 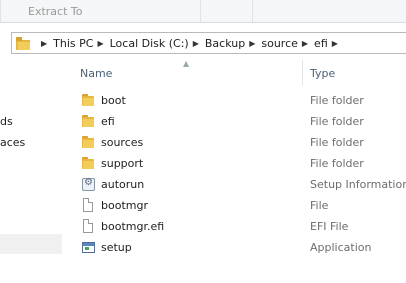 What do you see at coordinates (116, 247) in the screenshot?
I see `file-name: setup` at bounding box center [116, 247].